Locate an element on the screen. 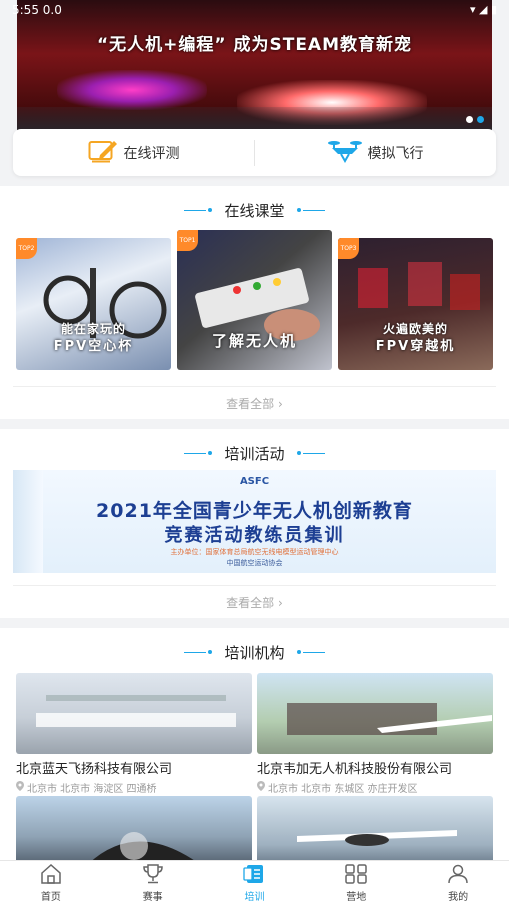 The width and height of the screenshot is (509, 906). tab-events-label: 赛事 is located at coordinates (152, 897).